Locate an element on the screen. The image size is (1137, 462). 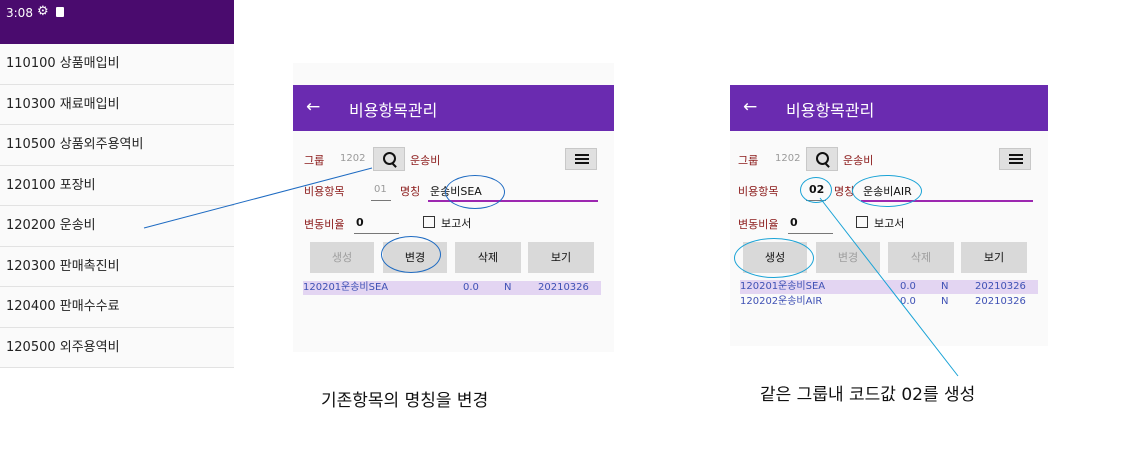
caption-right: 같은 그룹내 코드값 02를 생성 is located at coordinates (868, 395).